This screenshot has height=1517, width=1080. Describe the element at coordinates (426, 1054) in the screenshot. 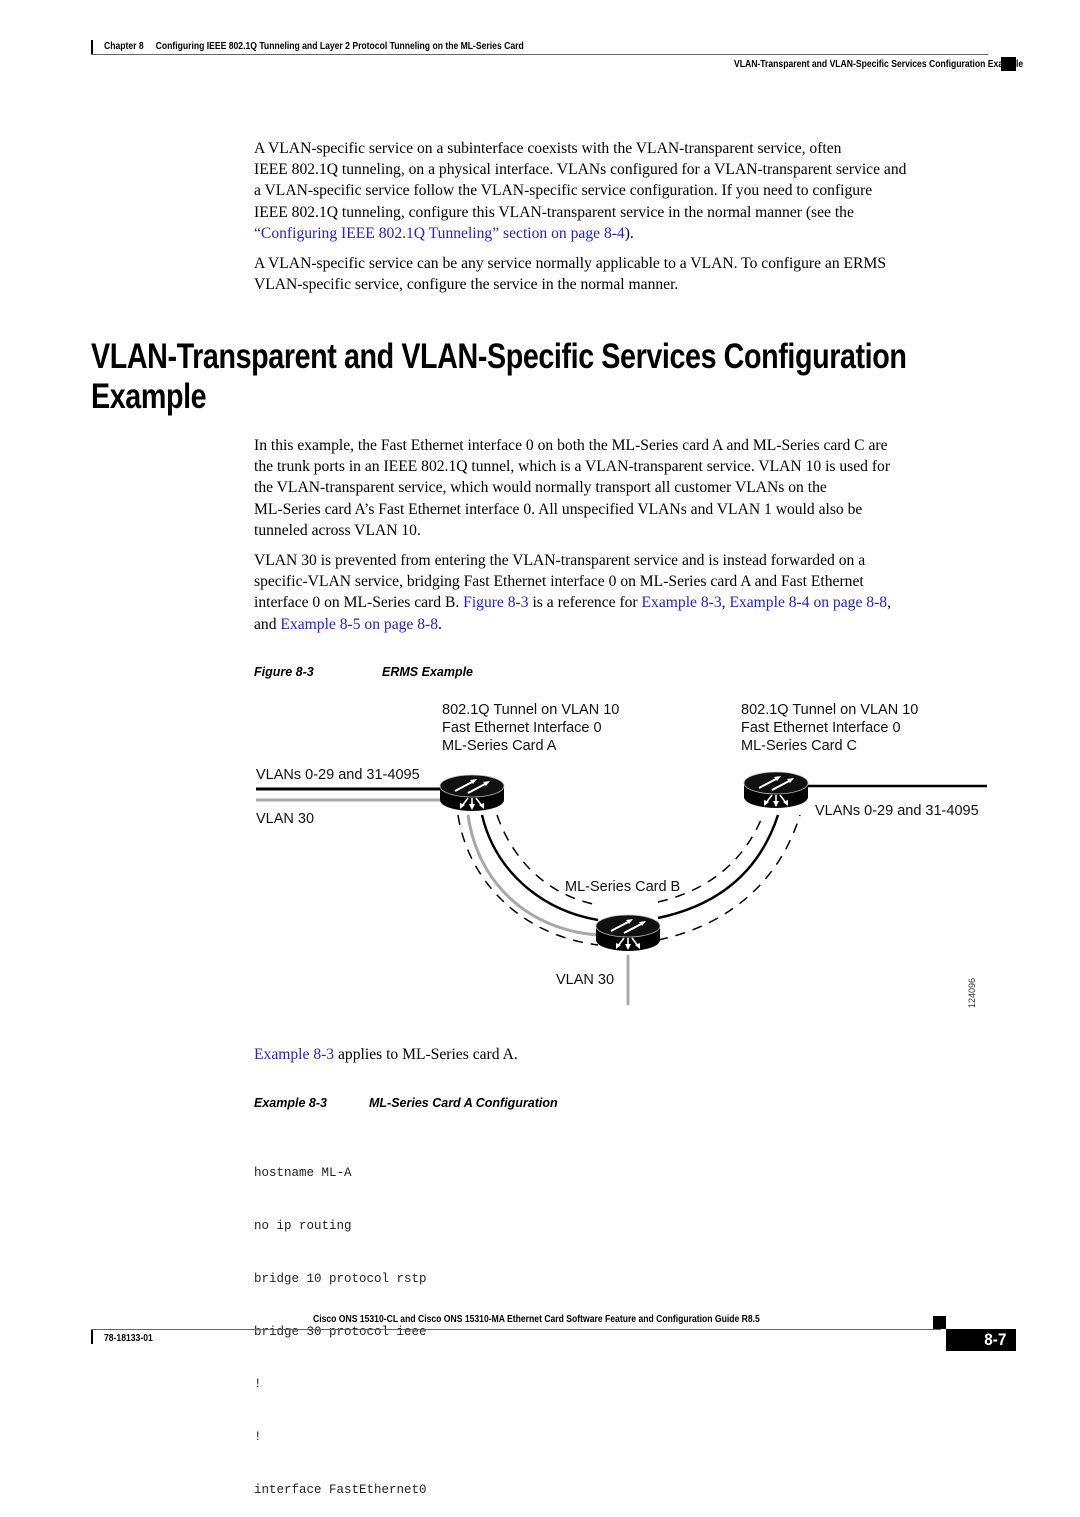

I see `text-fragment: applies to ML-Series card A.` at that location.